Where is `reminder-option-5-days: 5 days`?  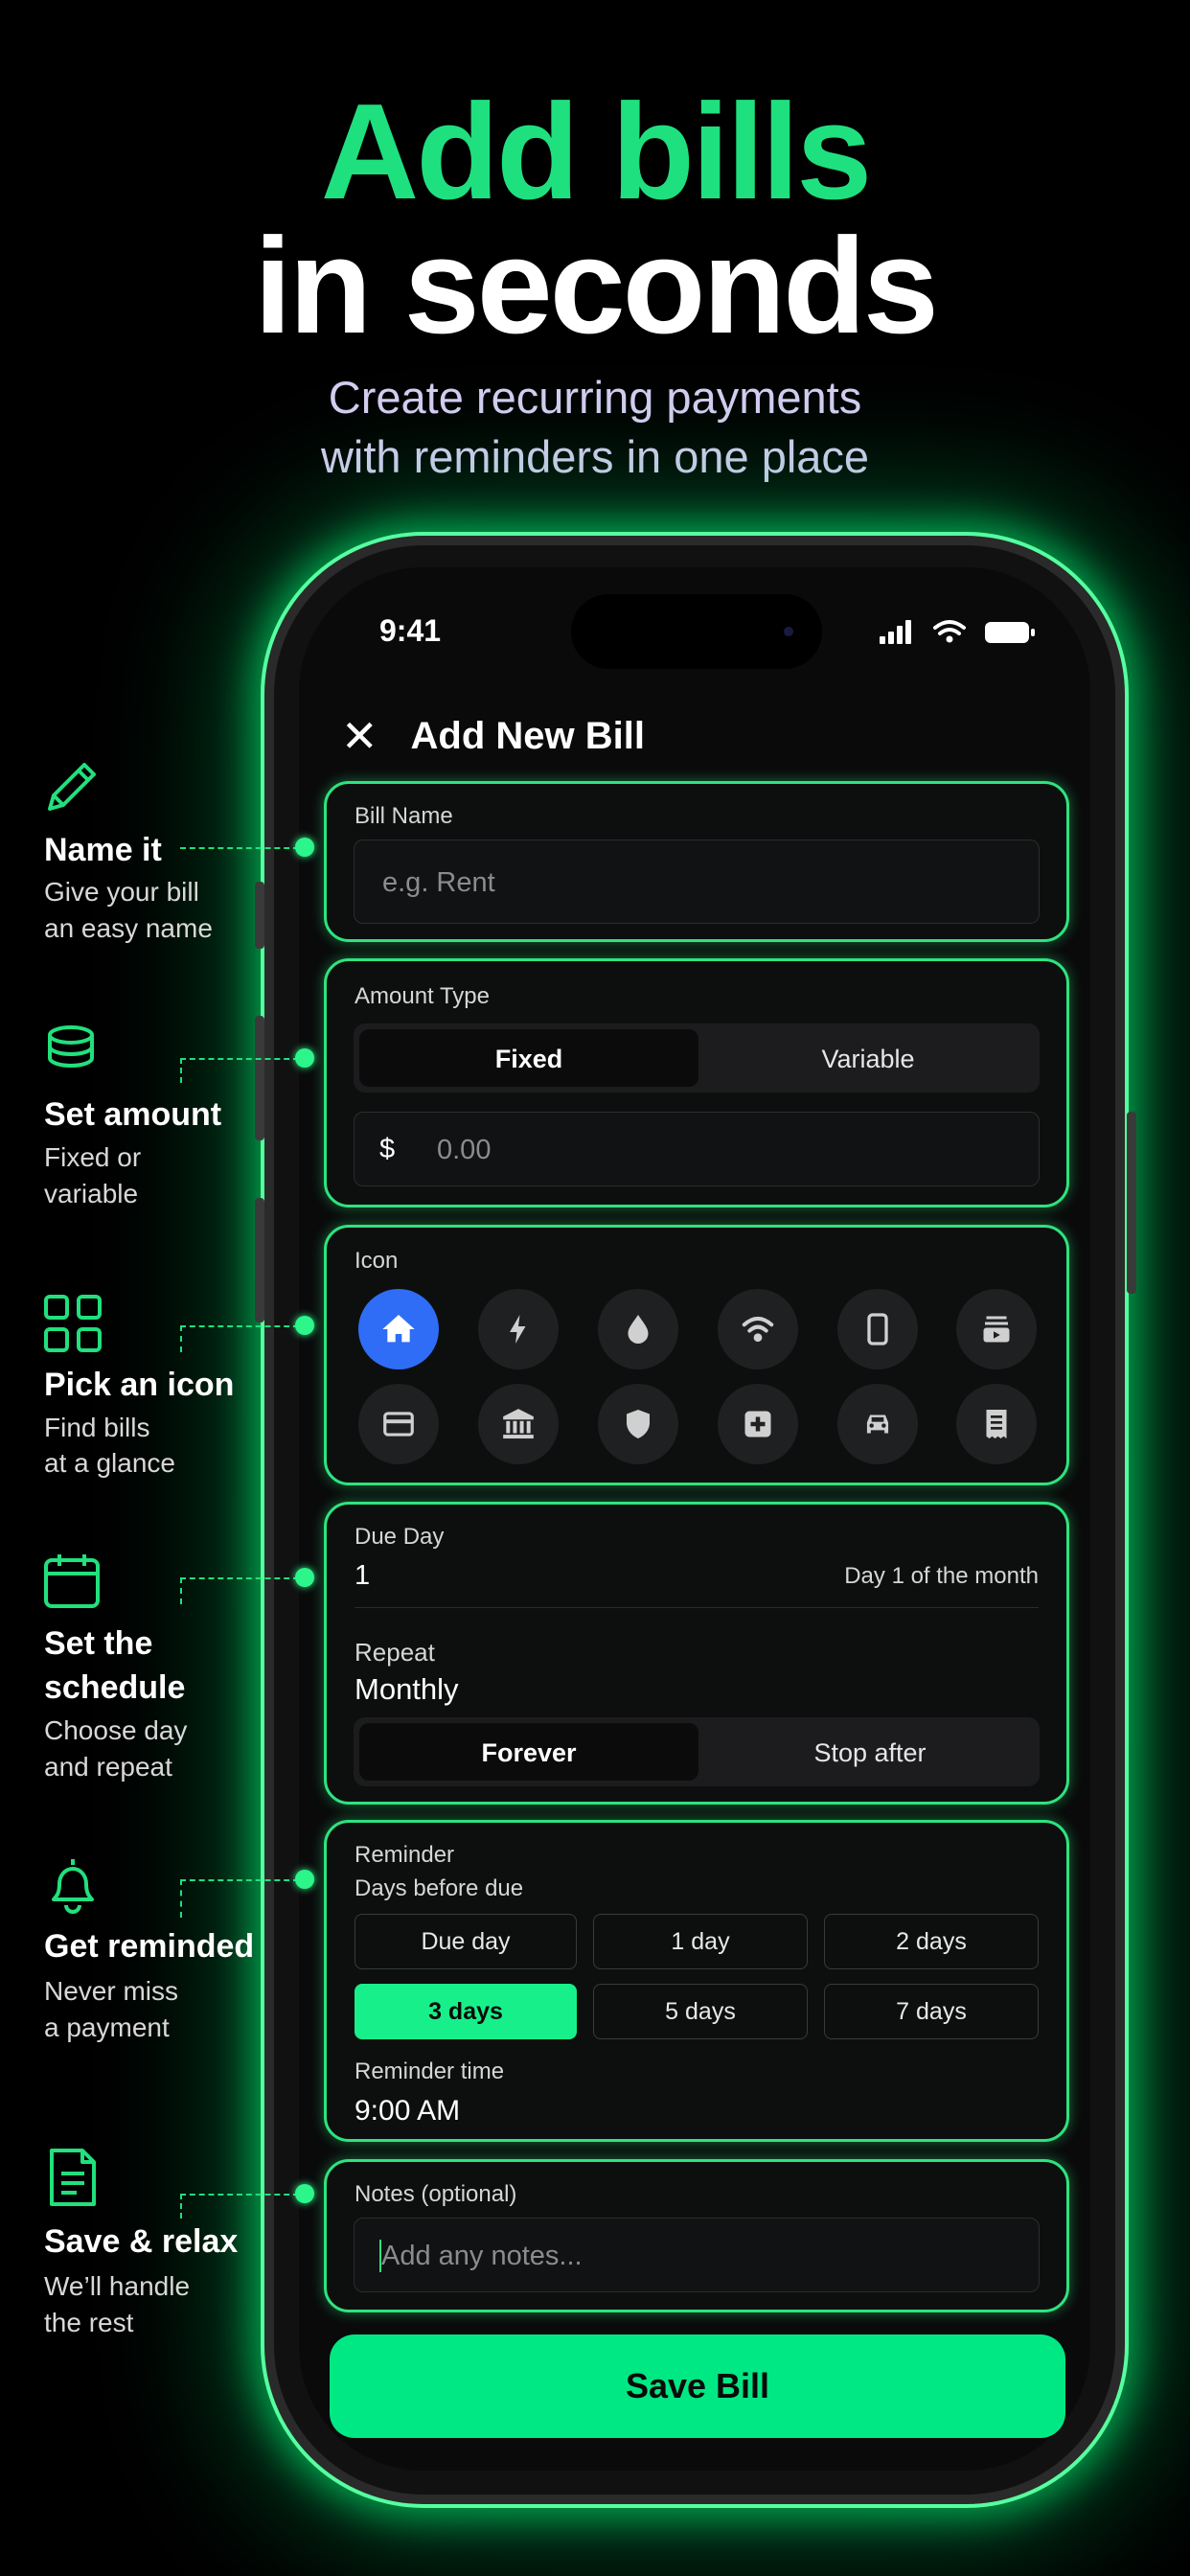 reminder-option-5-days: 5 days is located at coordinates (700, 2012).